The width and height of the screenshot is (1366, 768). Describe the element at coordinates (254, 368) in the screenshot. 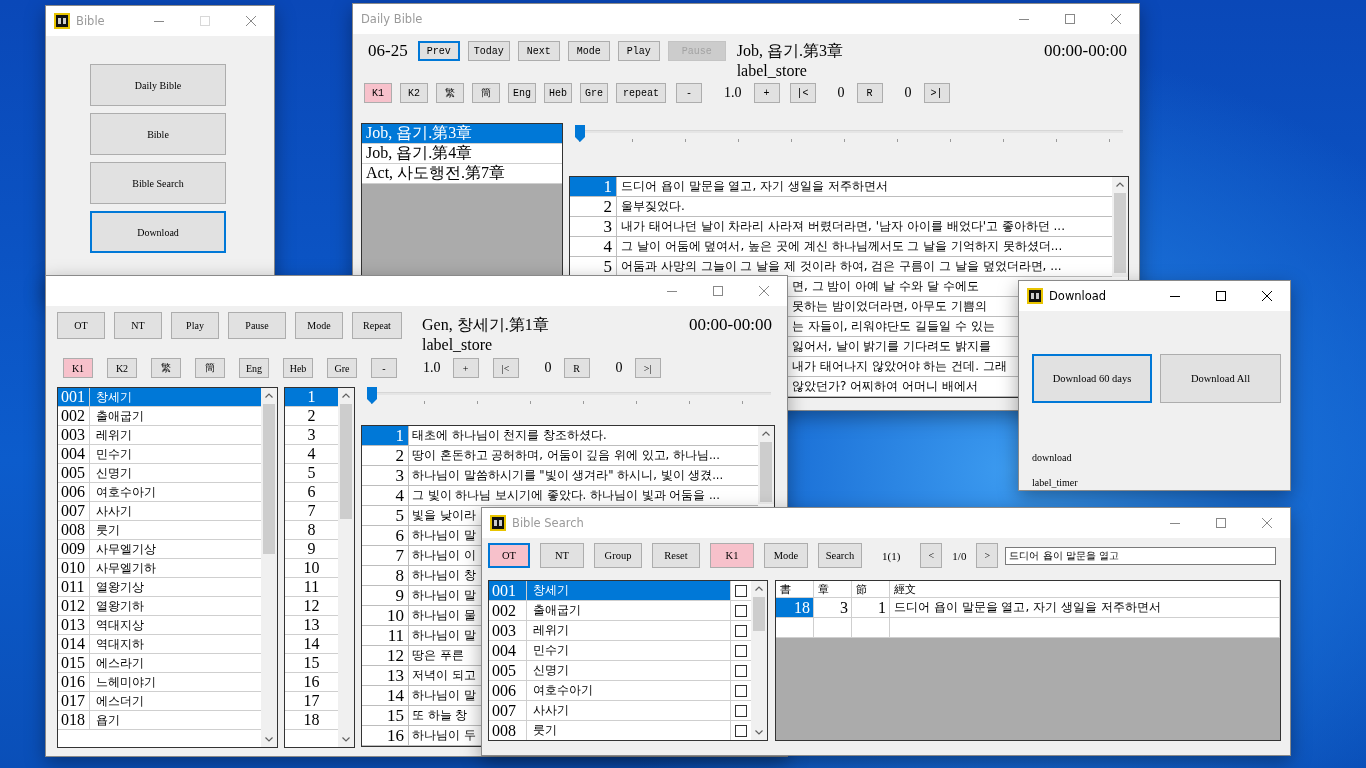

I see `toggle-button: Eng` at that location.